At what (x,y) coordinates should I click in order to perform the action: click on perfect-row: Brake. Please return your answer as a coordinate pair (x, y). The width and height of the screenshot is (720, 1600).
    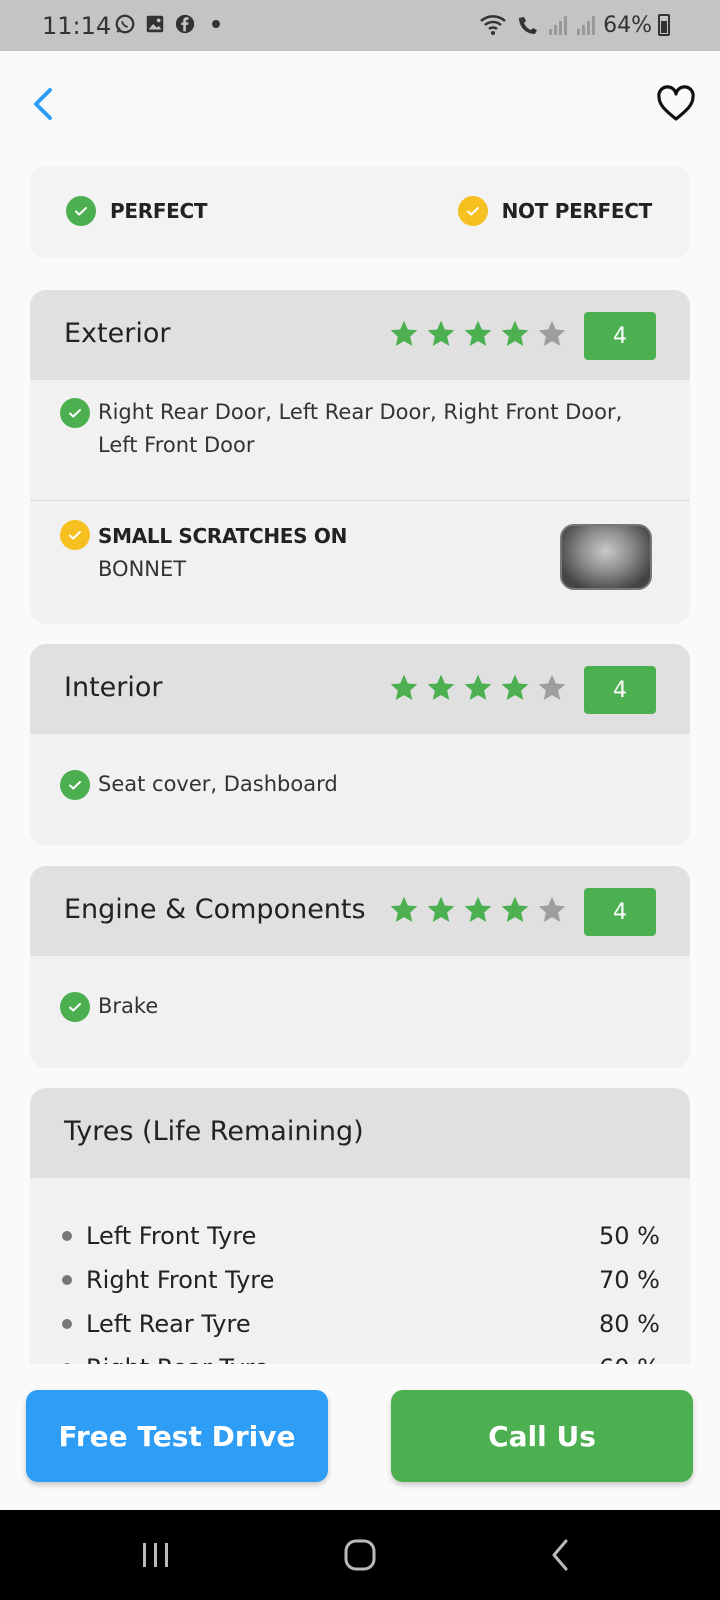
    Looking at the image, I should click on (360, 1012).